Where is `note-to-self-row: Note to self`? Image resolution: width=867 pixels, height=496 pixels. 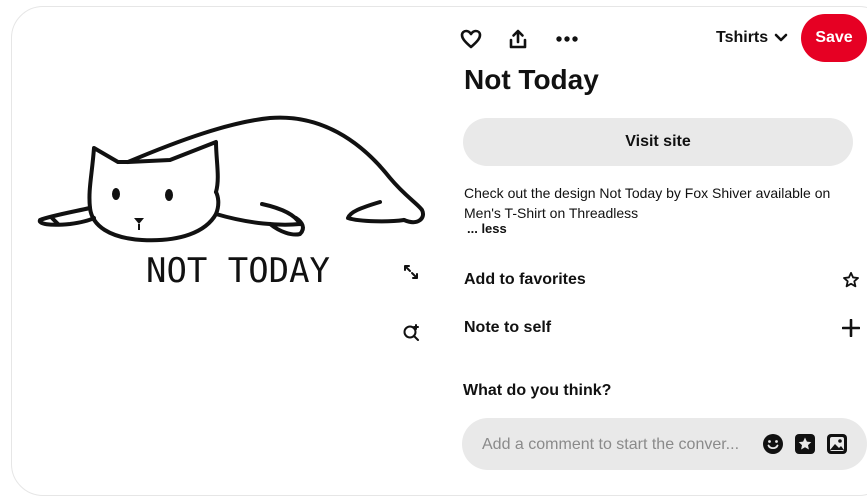 note-to-self-row: Note to self is located at coordinates (662, 328).